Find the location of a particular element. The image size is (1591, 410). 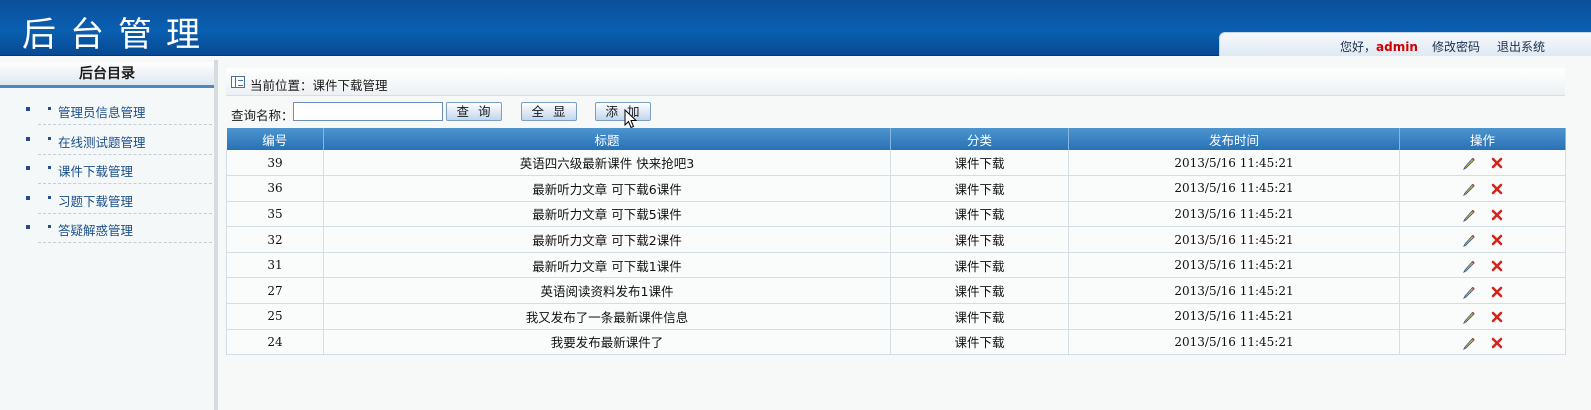

query-button: 查询 is located at coordinates (474, 111).